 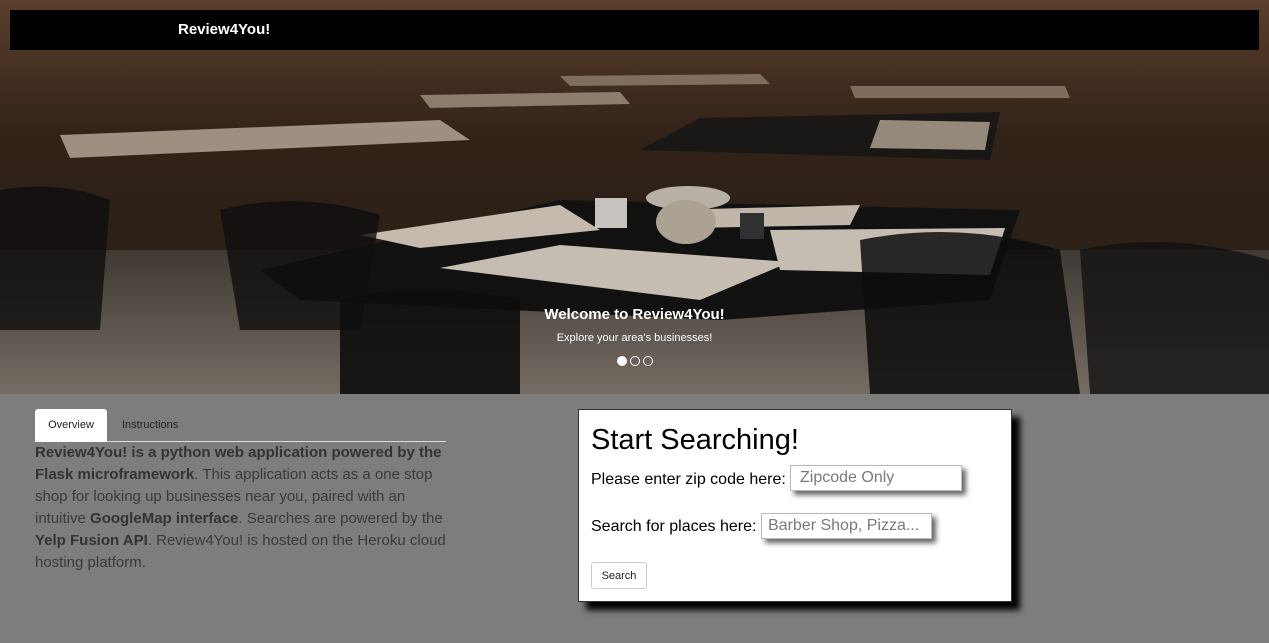 I want to click on overview-segment: . Searches are powered by the, so click(x=340, y=518).